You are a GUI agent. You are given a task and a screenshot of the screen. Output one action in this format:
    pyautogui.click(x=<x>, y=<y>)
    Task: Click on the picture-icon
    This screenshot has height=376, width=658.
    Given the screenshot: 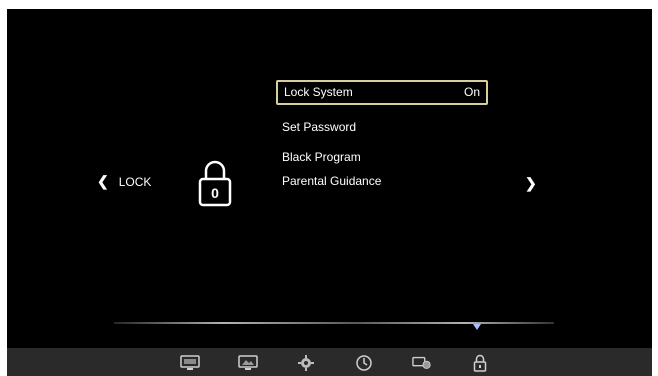 What is the action you would take?
    pyautogui.click(x=190, y=363)
    